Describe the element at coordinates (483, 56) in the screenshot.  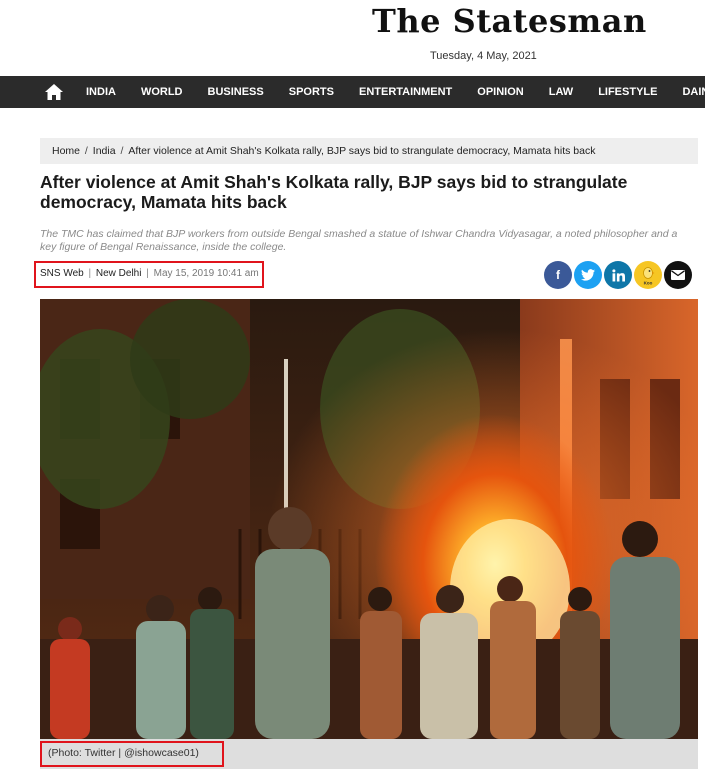
I see `current-date: Tuesday, 4 May, 2021` at that location.